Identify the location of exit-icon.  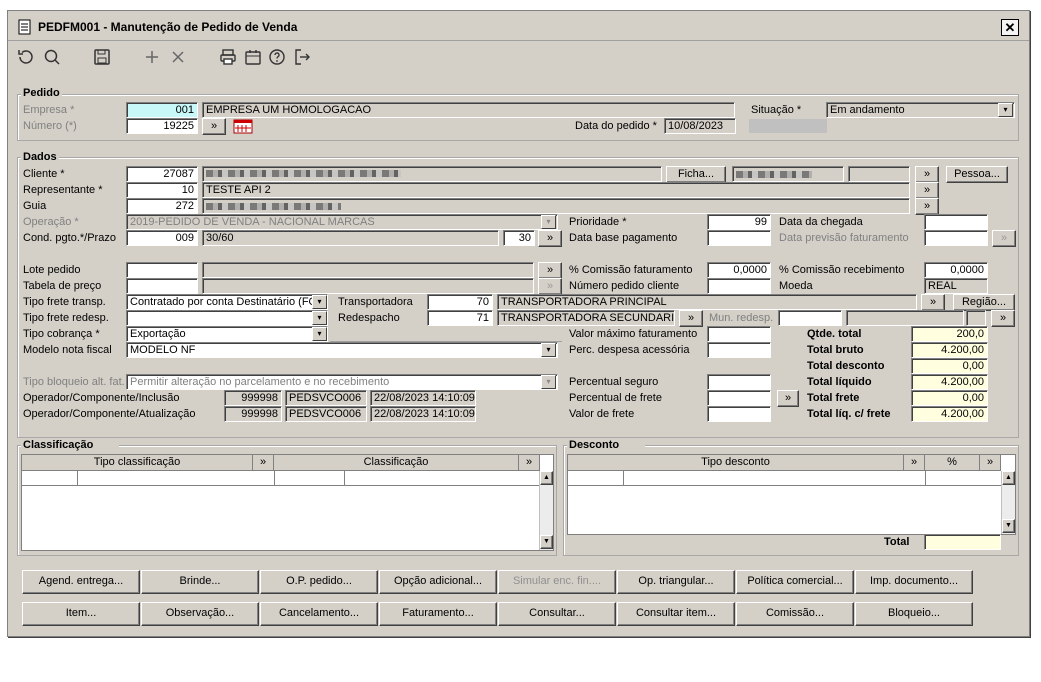
(302, 57).